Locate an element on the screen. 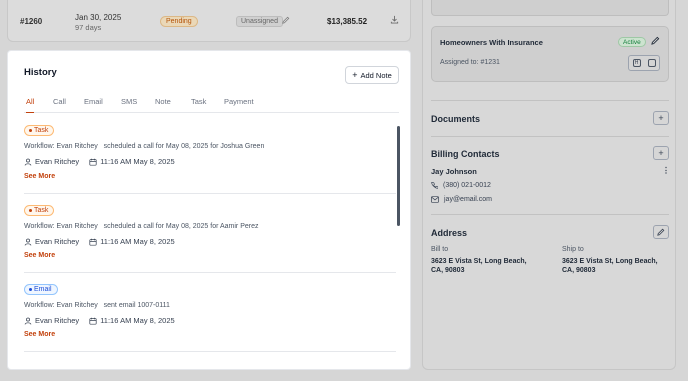  contact-email: jay@email.com is located at coordinates (461, 199).